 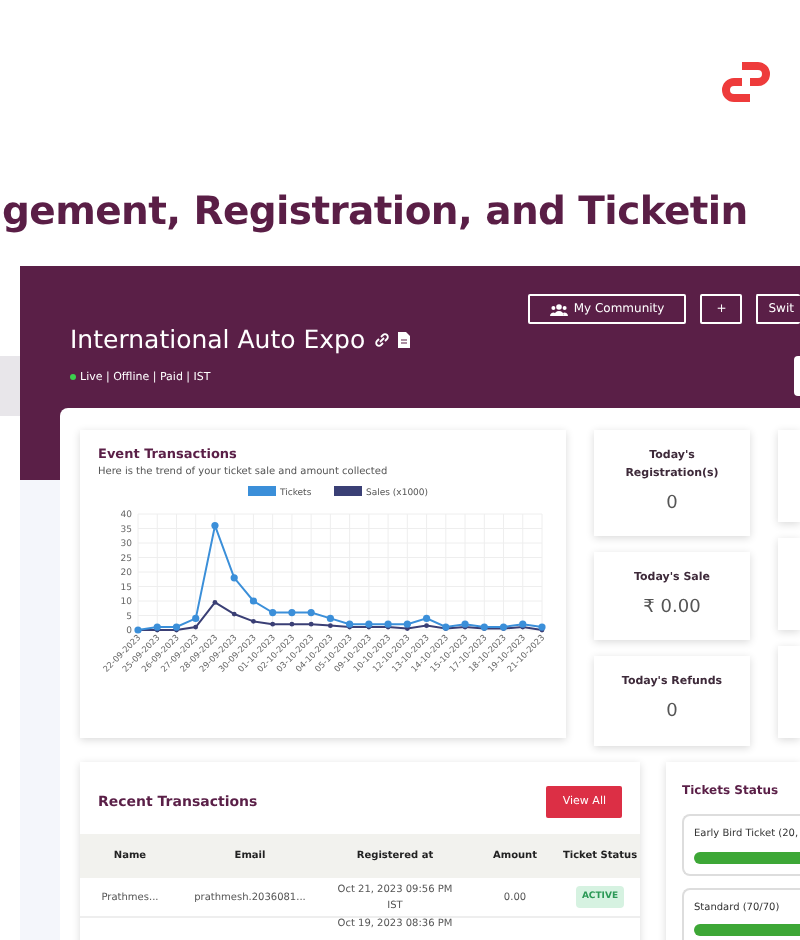 I want to click on page-heading: gement, Registration, and Ticketin, so click(x=375, y=211).